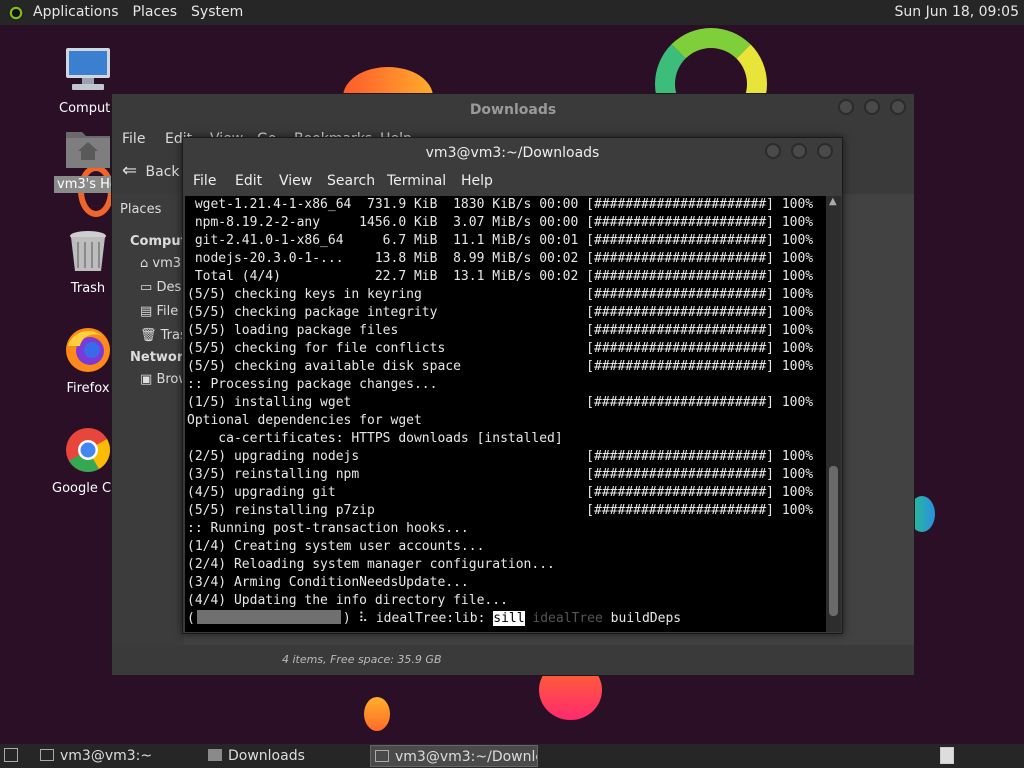 This screenshot has width=1024, height=768. Describe the element at coordinates (146, 287) in the screenshot. I see `desktop-icon: ▭` at that location.